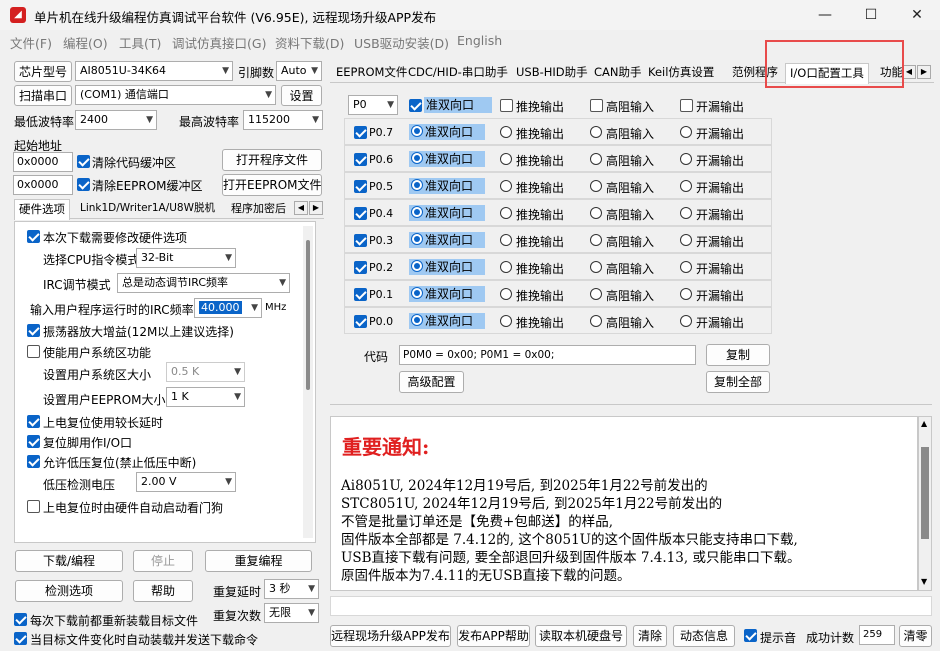 The width and height of the screenshot is (940, 651). Describe the element at coordinates (33, 236) in the screenshot. I see `modify-hw-checkbox` at that location.